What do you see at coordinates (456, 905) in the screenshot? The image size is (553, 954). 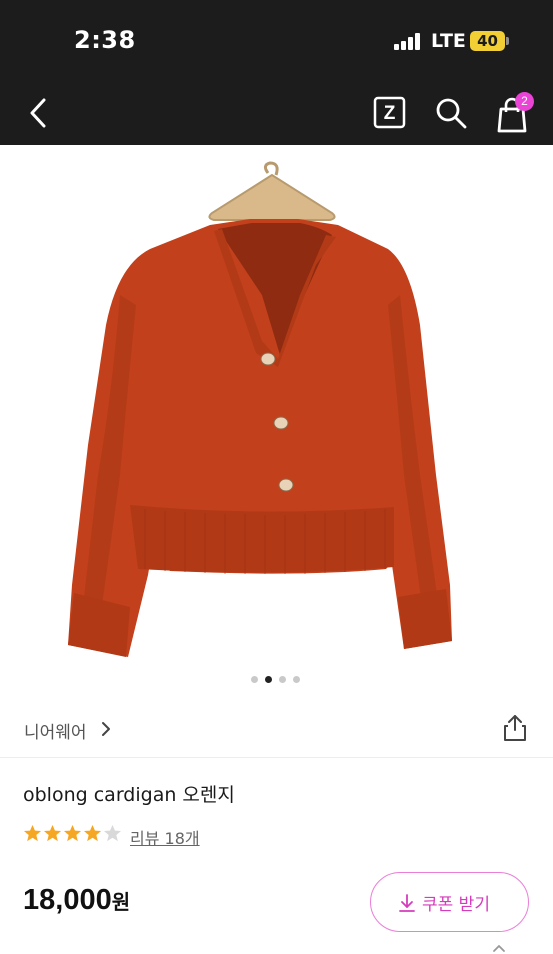 I see `coupon-label: 쿠폰 받기` at bounding box center [456, 905].